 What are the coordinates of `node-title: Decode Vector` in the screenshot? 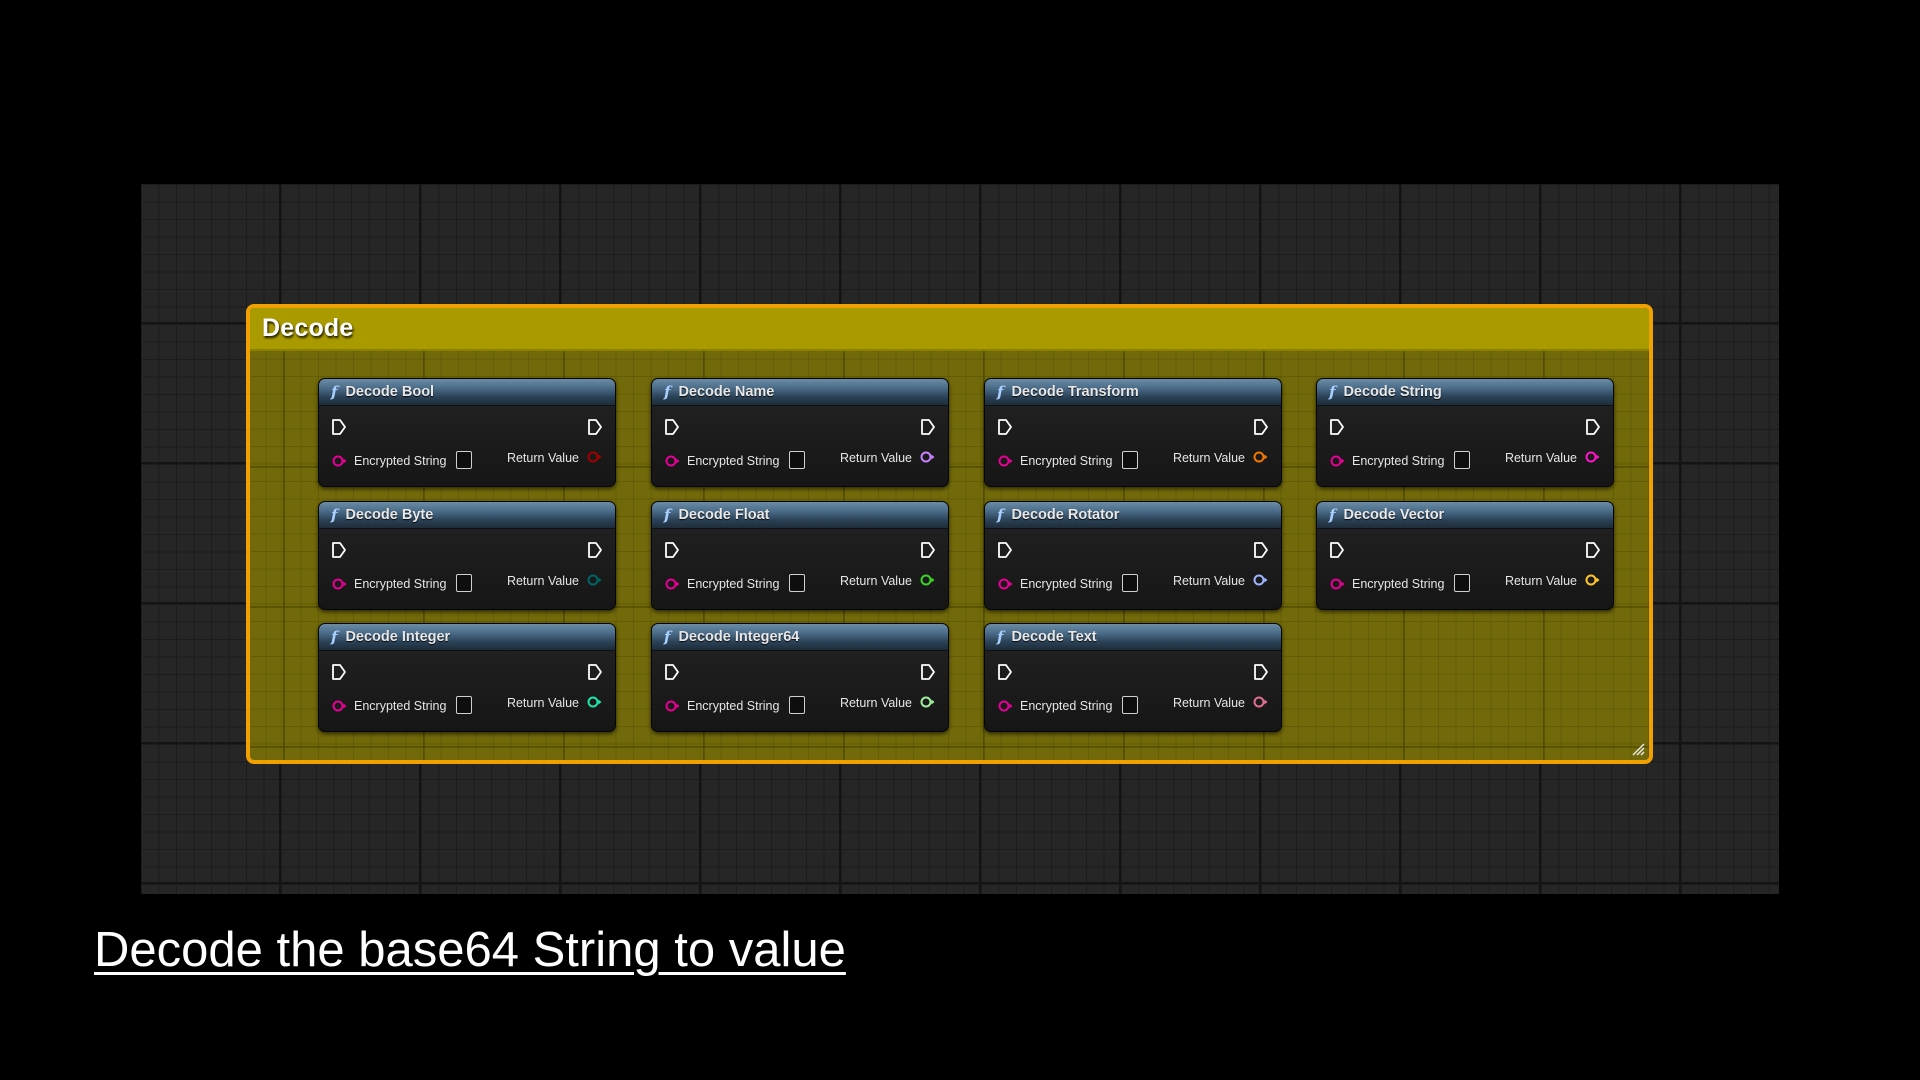 It's located at (1394, 515).